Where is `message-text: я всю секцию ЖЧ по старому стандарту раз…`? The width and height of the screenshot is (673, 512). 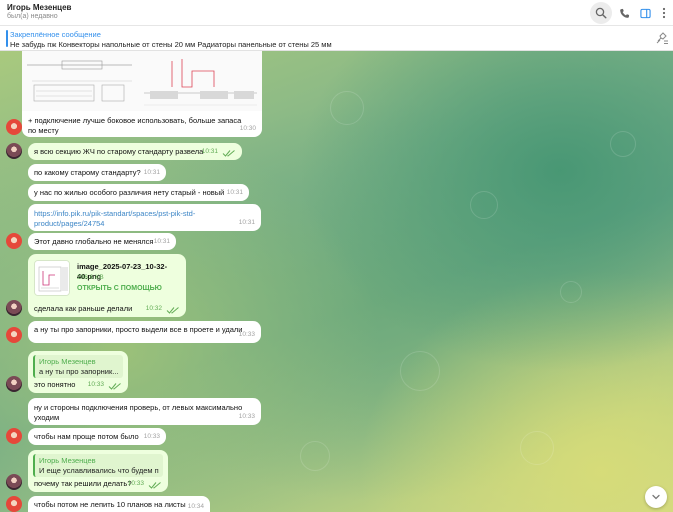
message-text: я всю секцию ЖЧ по старому стандарту раз… is located at coordinates (119, 151).